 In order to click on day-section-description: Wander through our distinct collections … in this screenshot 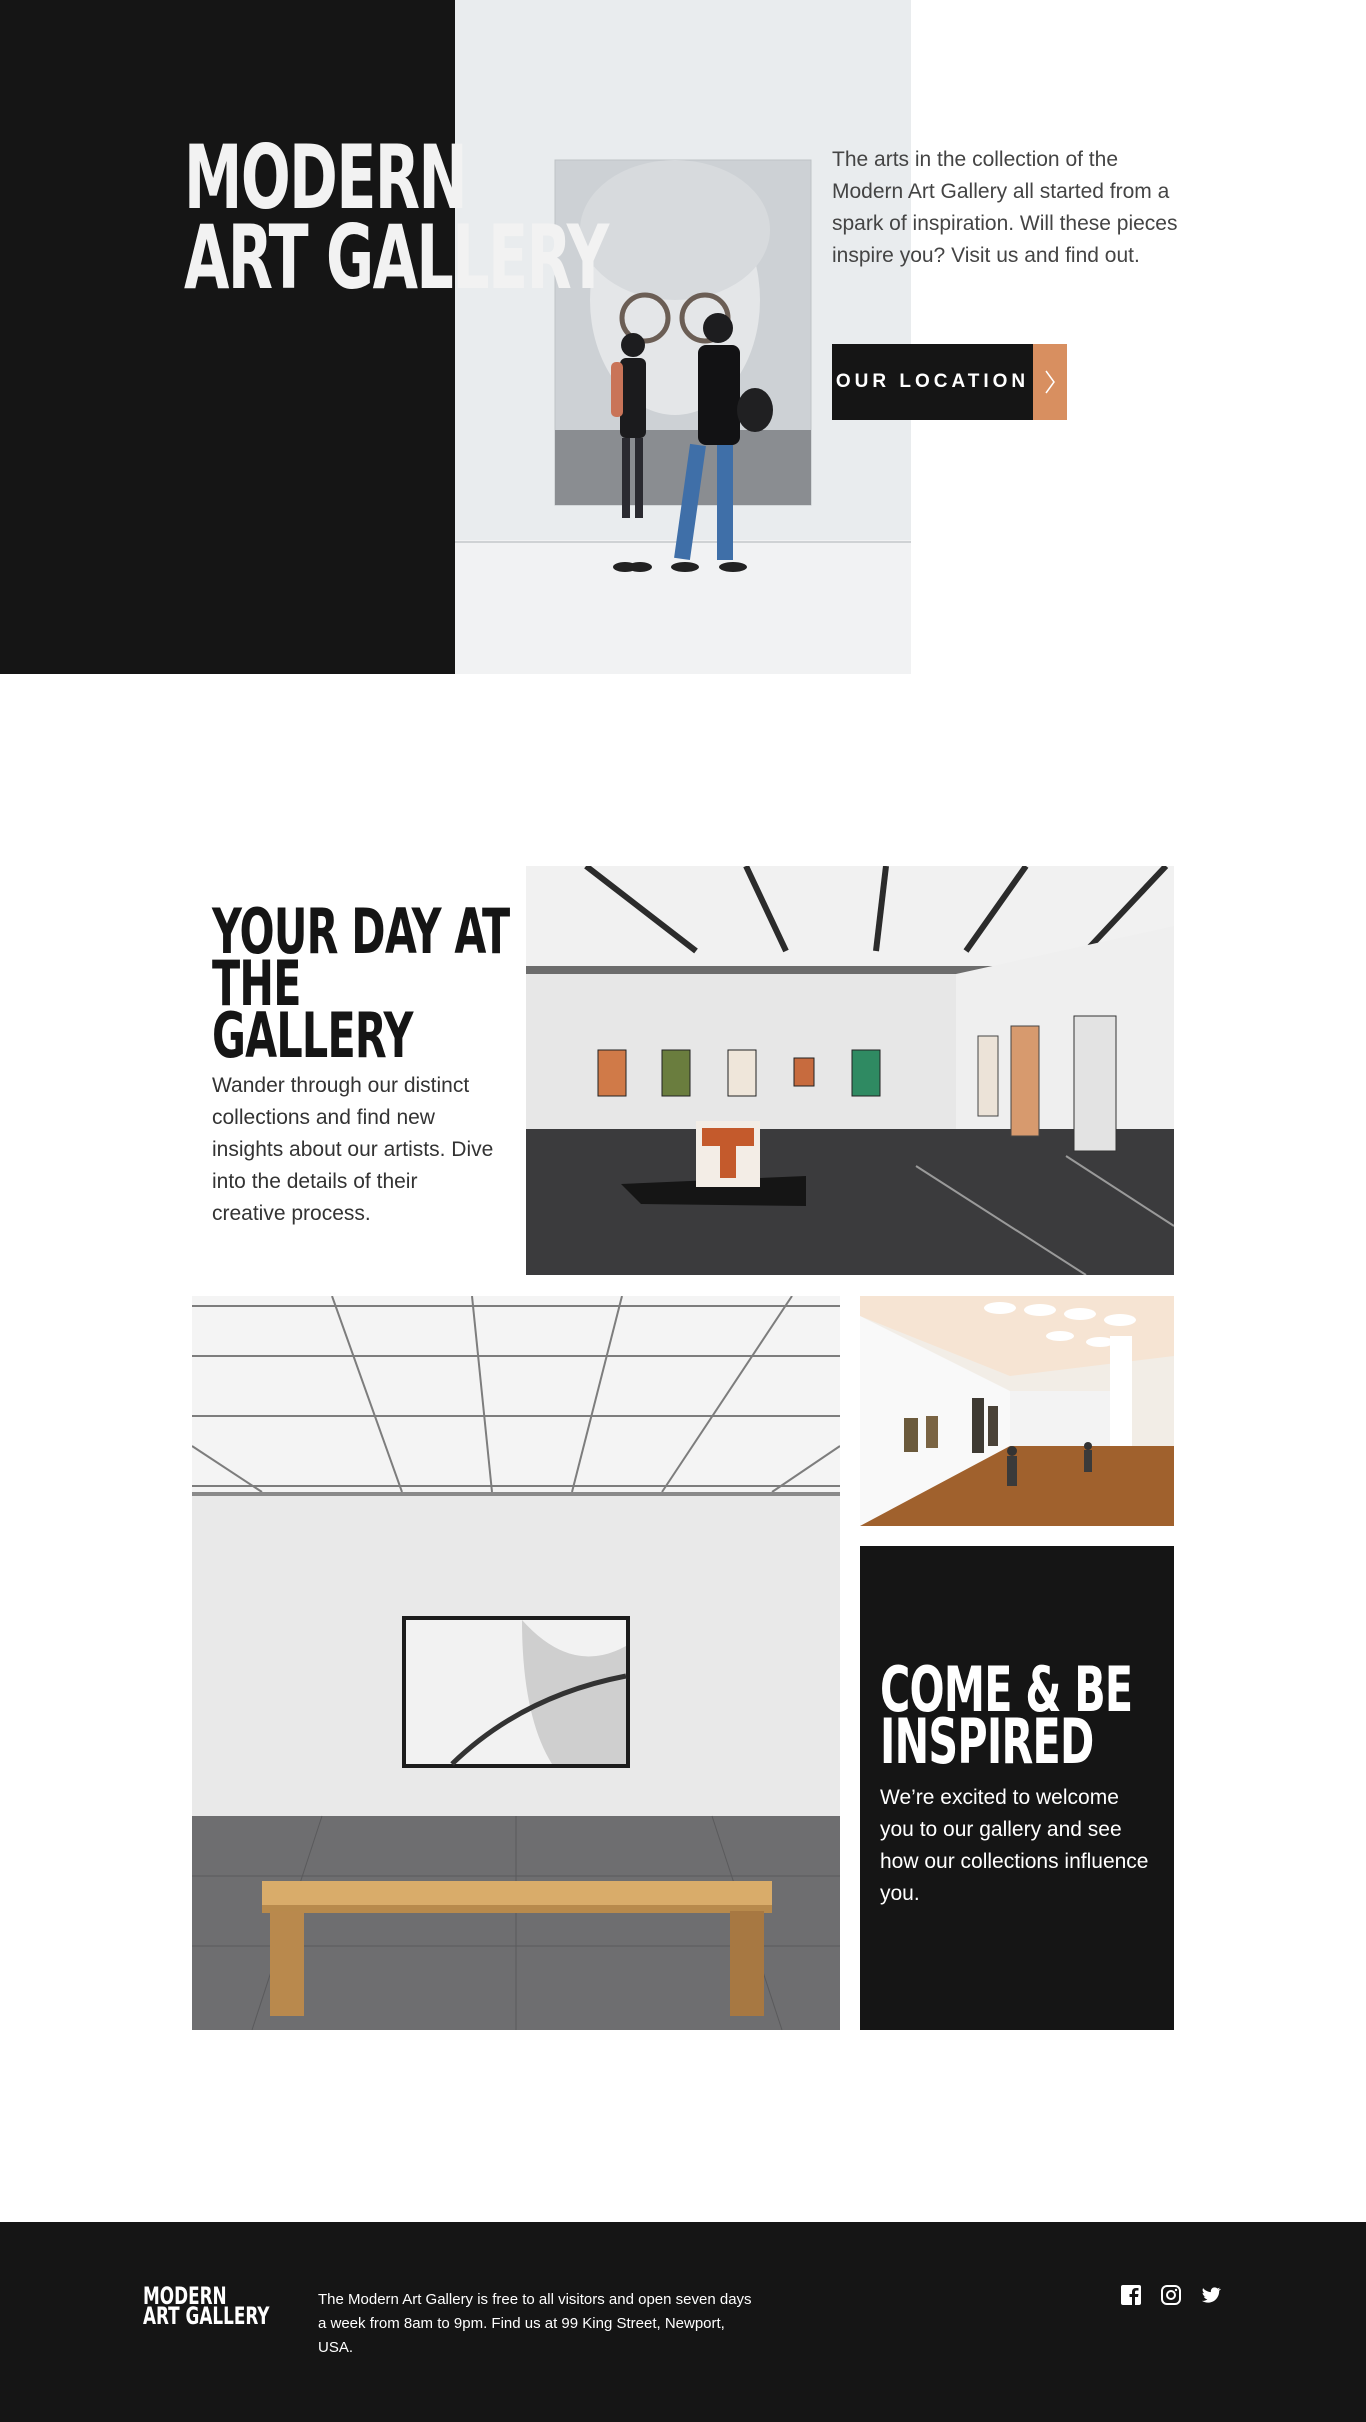, I will do `click(353, 1149)`.